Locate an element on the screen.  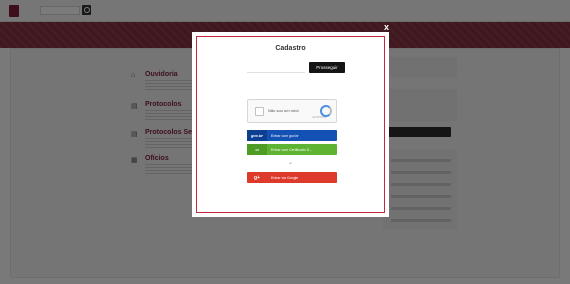
cpf-input is located at coordinates (276, 68).